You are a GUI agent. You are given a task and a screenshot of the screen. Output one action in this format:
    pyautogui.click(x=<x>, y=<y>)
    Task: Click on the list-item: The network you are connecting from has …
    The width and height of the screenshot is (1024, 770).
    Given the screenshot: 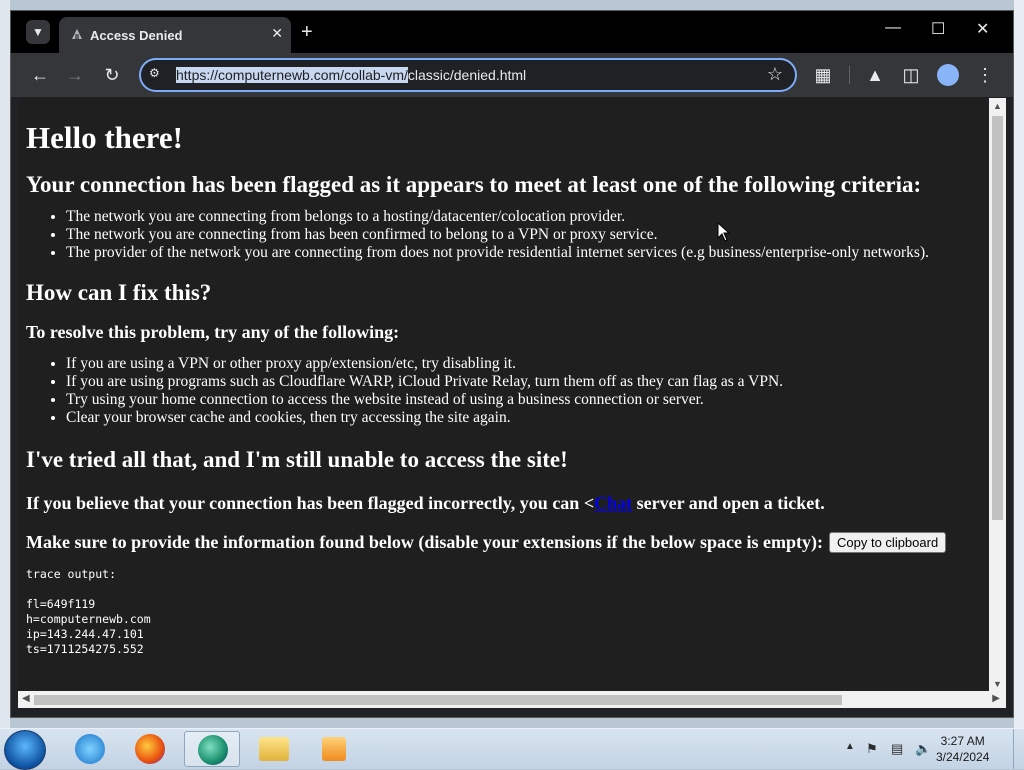 What is the action you would take?
    pyautogui.click(x=523, y=235)
    